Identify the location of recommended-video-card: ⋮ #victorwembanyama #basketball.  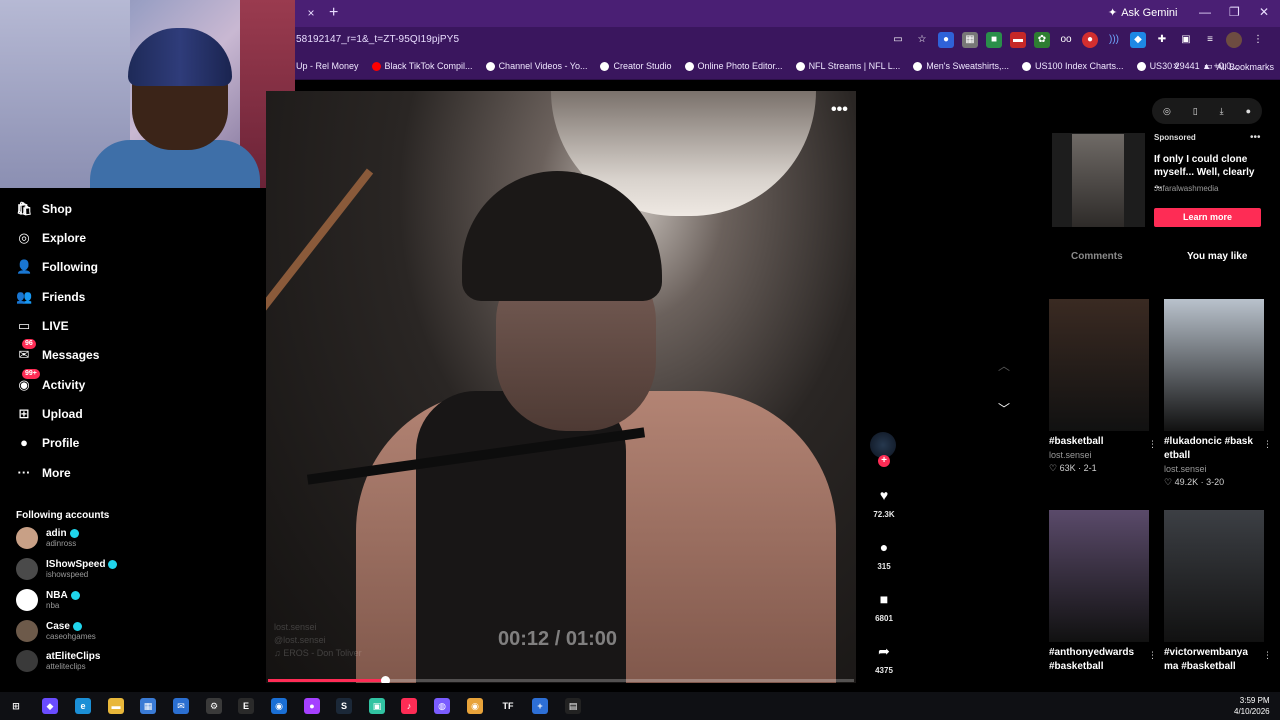
(1218, 592).